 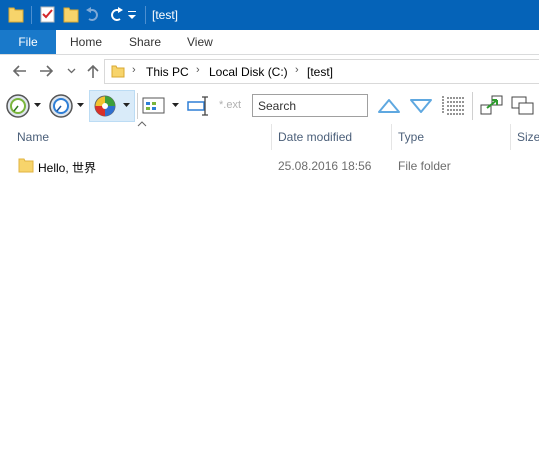 What do you see at coordinates (421, 106) in the screenshot?
I see `arrow-down-triangle-icon` at bounding box center [421, 106].